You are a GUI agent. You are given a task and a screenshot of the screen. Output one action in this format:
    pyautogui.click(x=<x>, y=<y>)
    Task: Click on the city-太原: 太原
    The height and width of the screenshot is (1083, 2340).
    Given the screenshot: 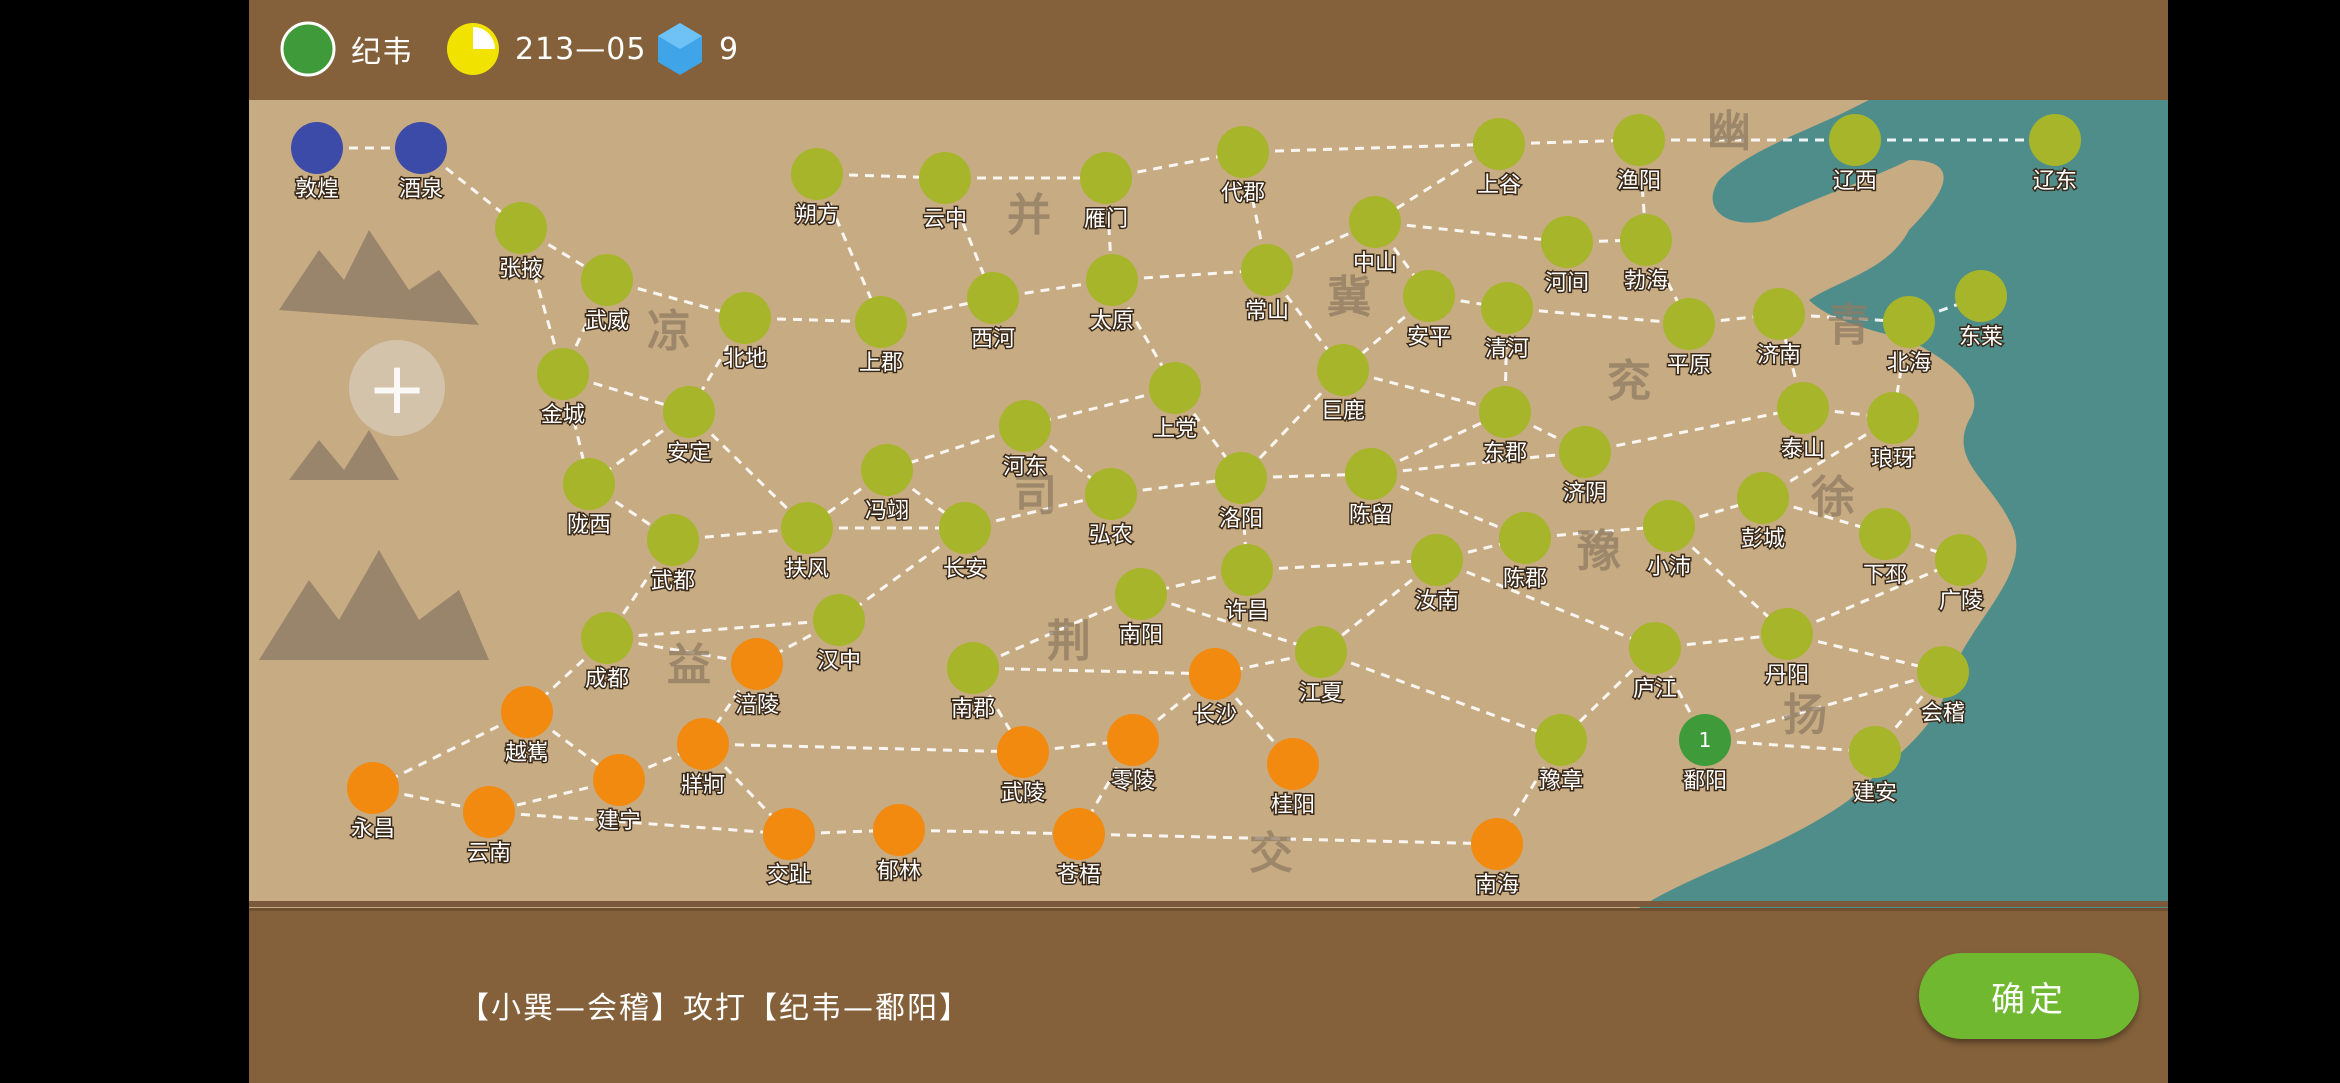 What is the action you would take?
    pyautogui.click(x=1112, y=295)
    